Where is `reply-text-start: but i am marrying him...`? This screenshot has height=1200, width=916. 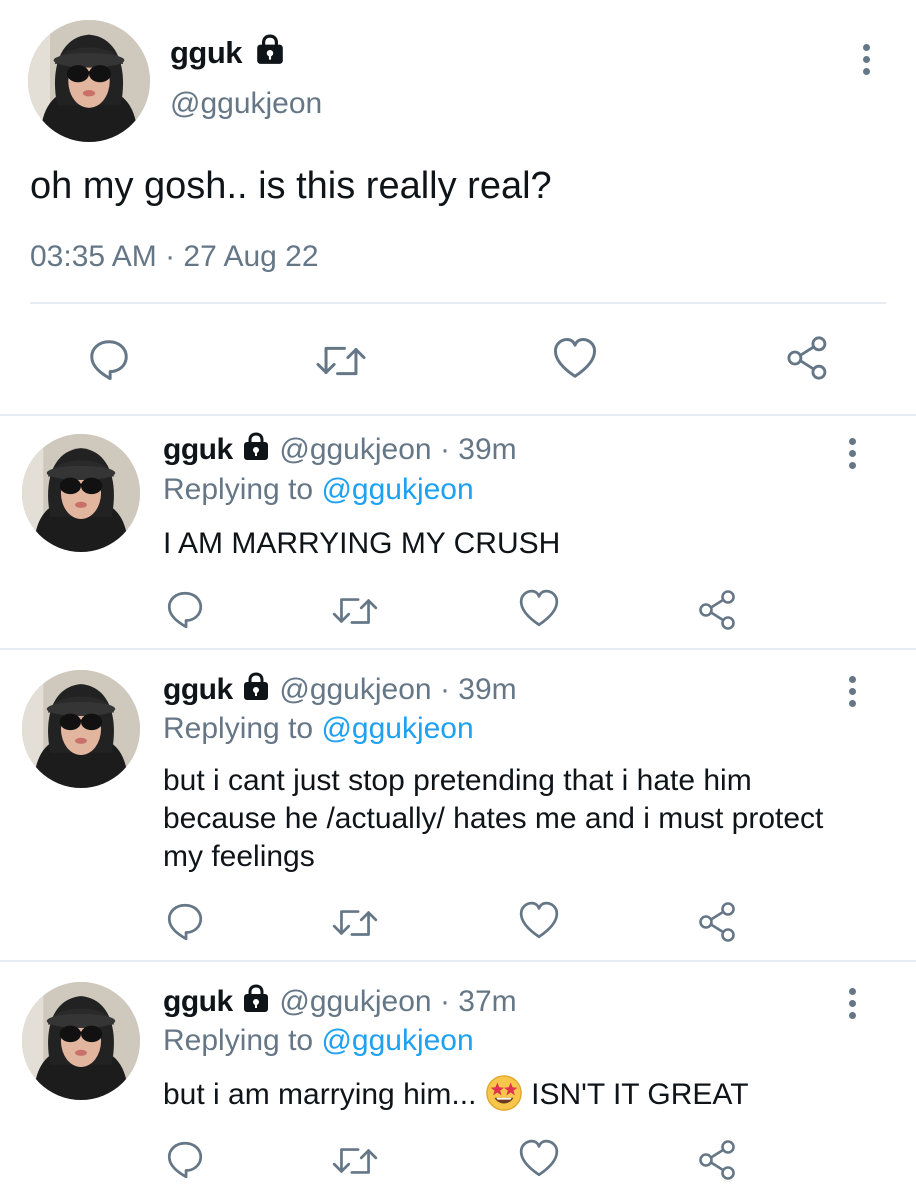
reply-text-start: but i am marrying him... is located at coordinates (320, 1094).